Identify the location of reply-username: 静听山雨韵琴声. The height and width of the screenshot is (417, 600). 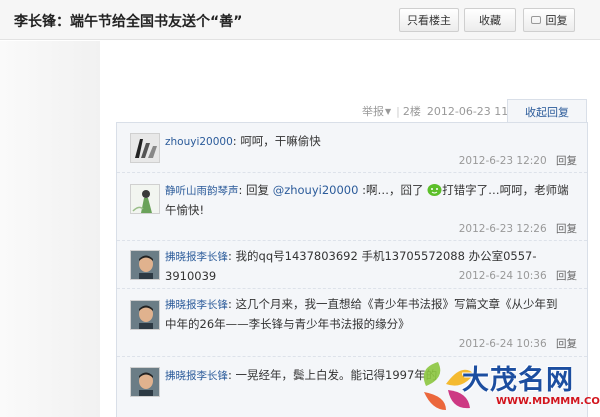
(202, 191).